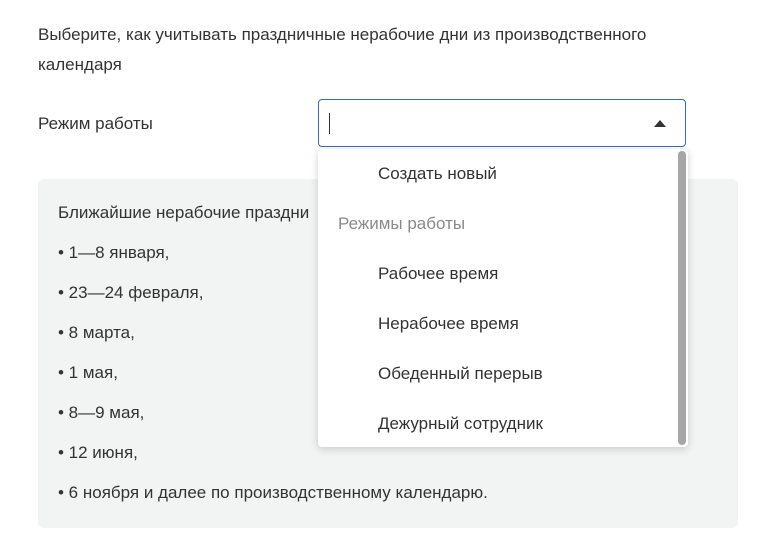  Describe the element at coordinates (460, 424) in the screenshot. I see `option-duty-employee: Дежурный сотрудник` at that location.